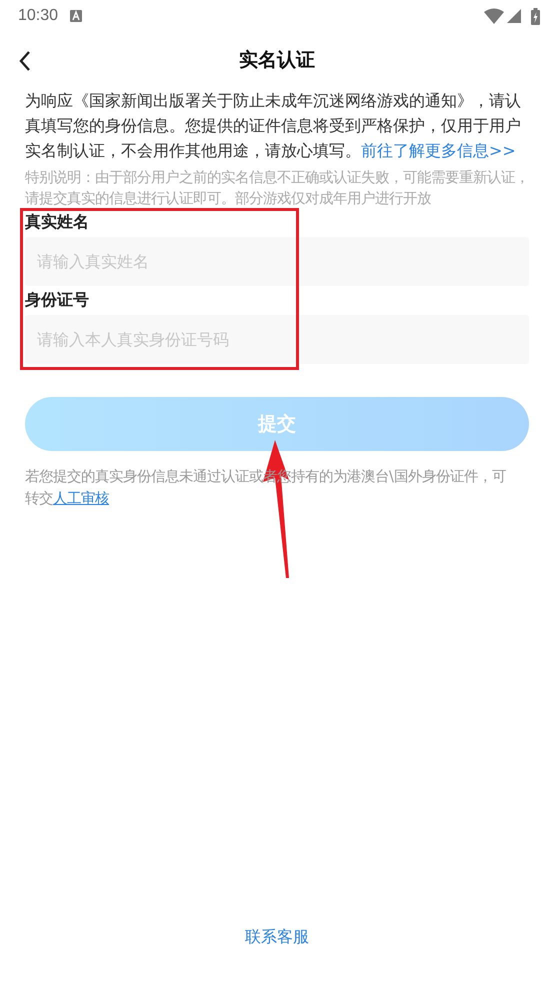  I want to click on wifi-icon, so click(494, 16).